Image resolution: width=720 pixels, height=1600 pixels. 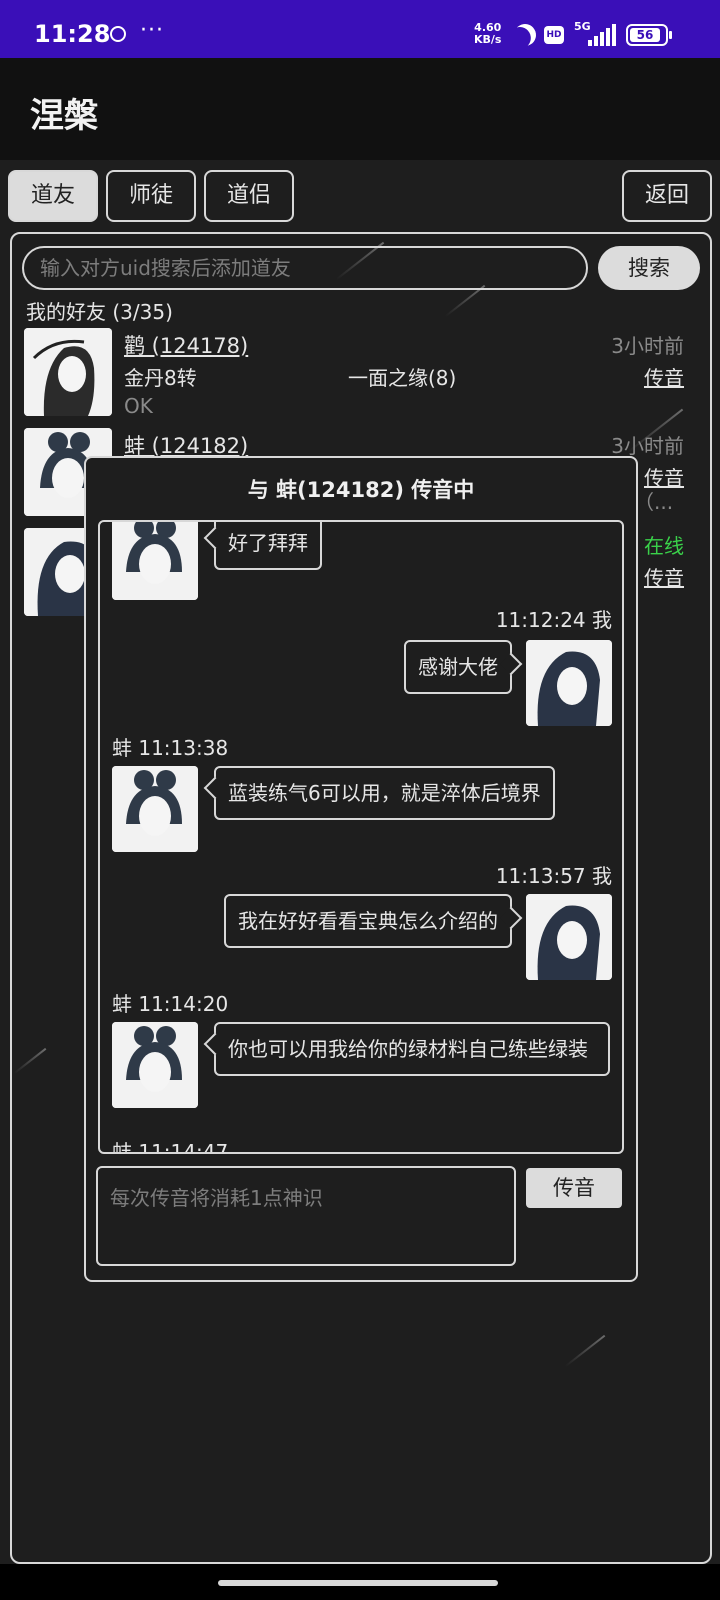 I want to click on message-meta: 蚌 11:14:20, so click(x=170, y=1004).